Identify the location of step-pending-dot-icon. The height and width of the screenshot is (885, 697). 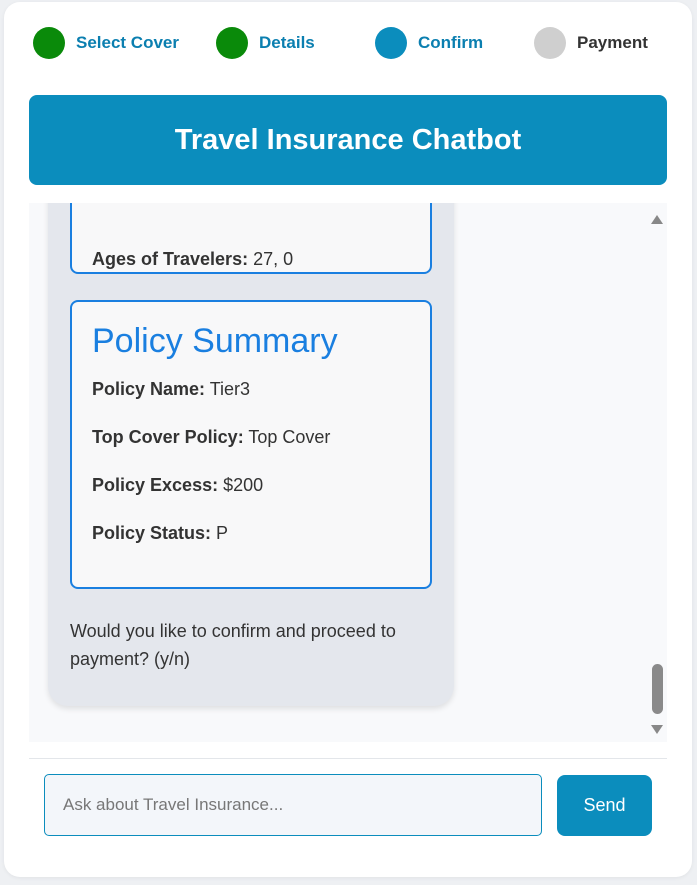
(550, 43).